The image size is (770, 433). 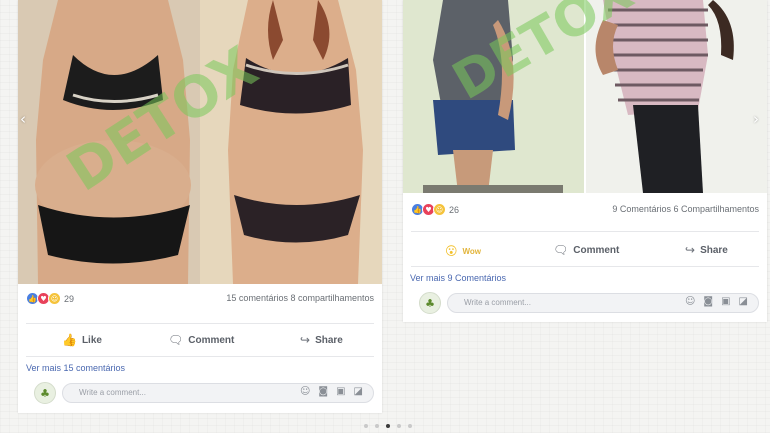 I want to click on like-label: Like, so click(x=91, y=340).